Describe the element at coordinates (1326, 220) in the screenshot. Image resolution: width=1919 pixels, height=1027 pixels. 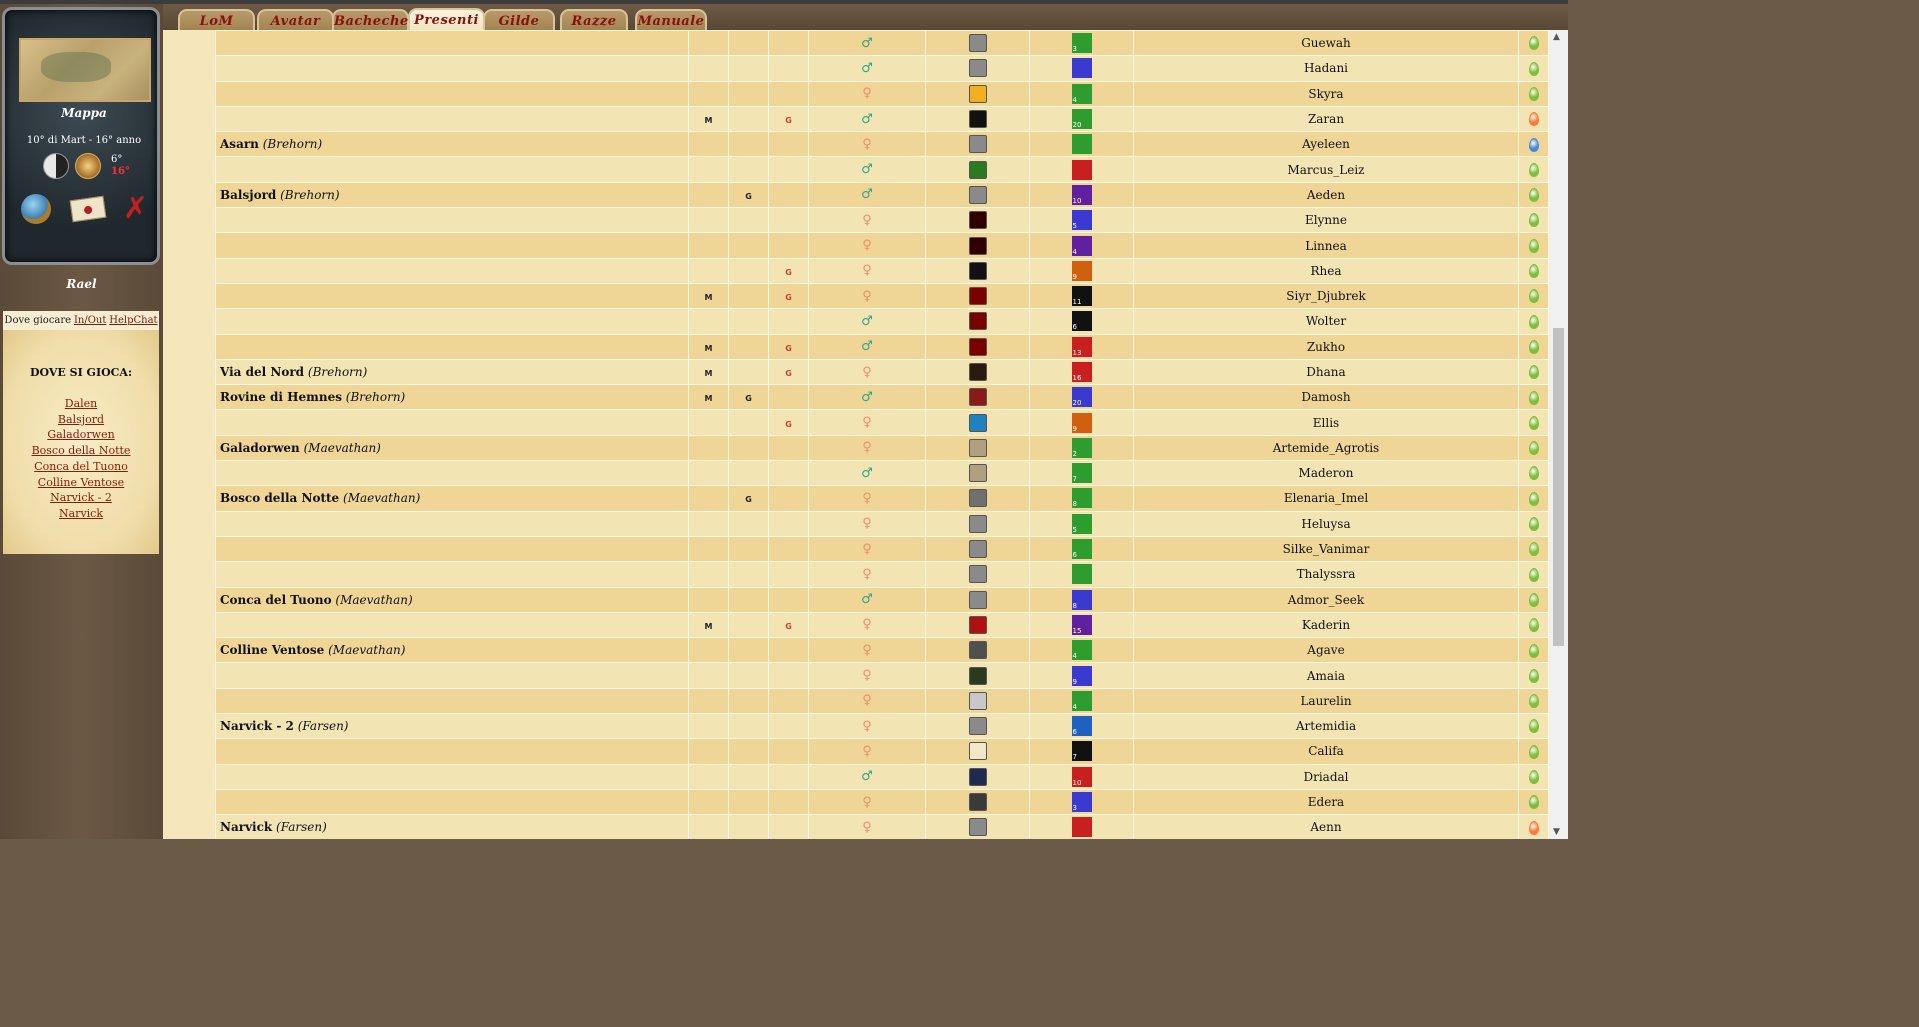
I see `character-name: Elynne` at that location.